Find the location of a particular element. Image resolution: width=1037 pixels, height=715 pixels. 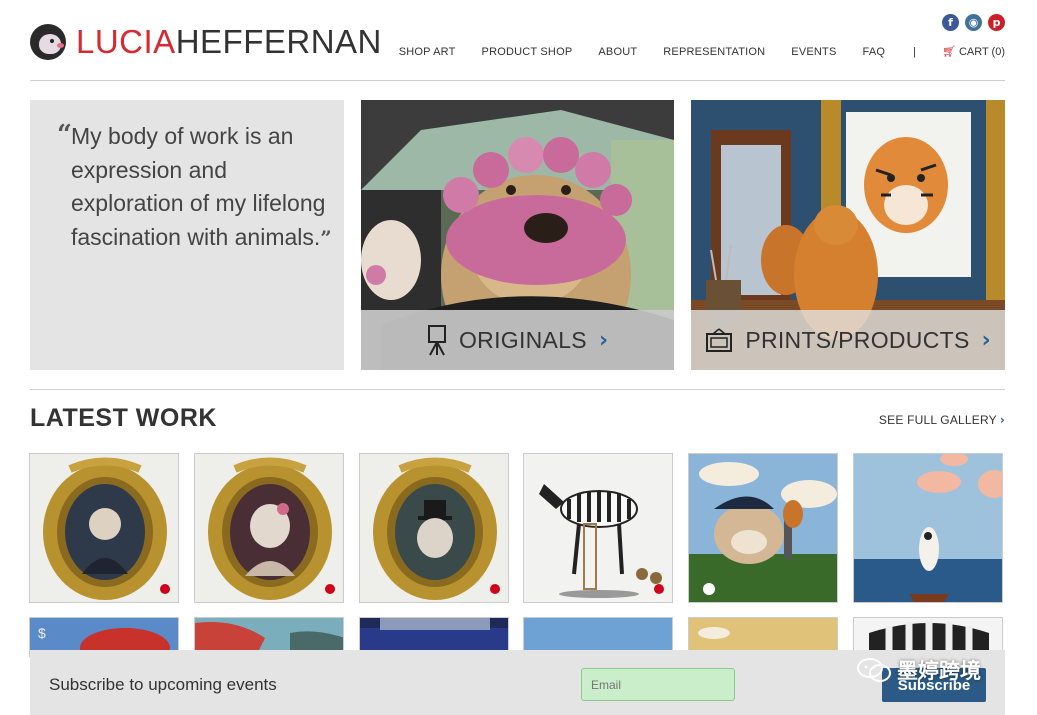

originals-label: ORIGINALS is located at coordinates (522, 339).